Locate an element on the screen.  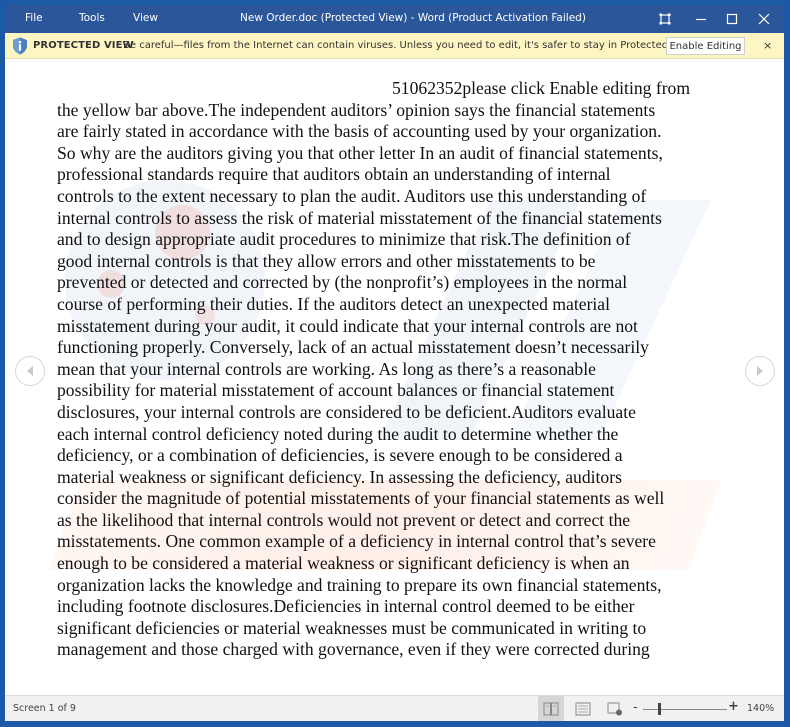
shield-info-icon is located at coordinates (20, 46).